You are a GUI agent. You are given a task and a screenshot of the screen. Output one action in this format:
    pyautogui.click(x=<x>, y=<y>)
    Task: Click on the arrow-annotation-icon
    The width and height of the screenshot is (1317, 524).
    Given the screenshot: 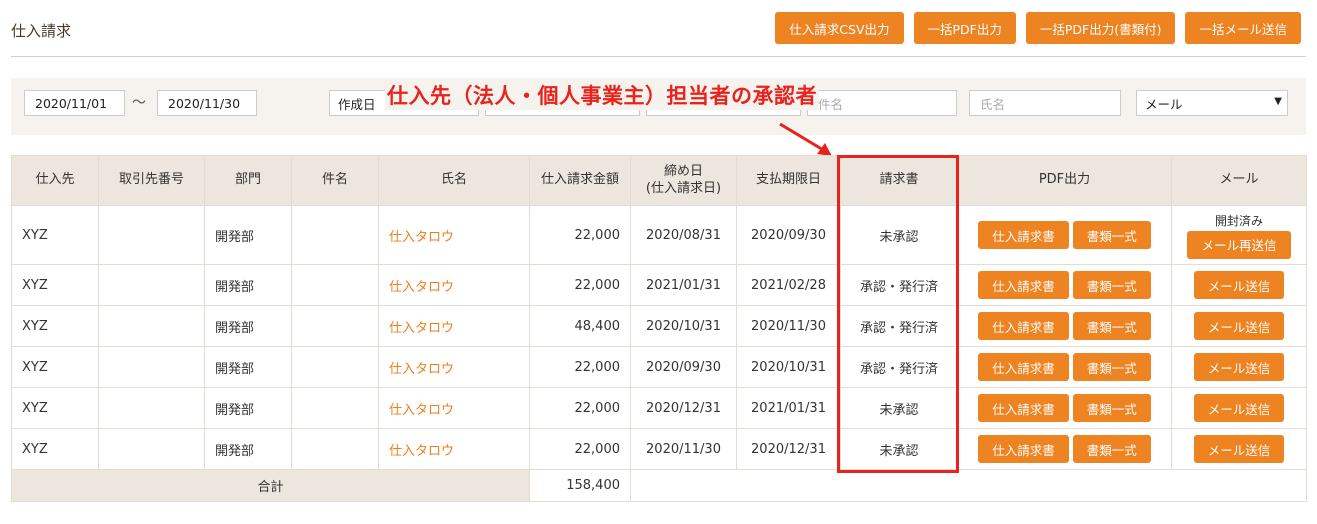 What is the action you would take?
    pyautogui.click(x=805, y=139)
    